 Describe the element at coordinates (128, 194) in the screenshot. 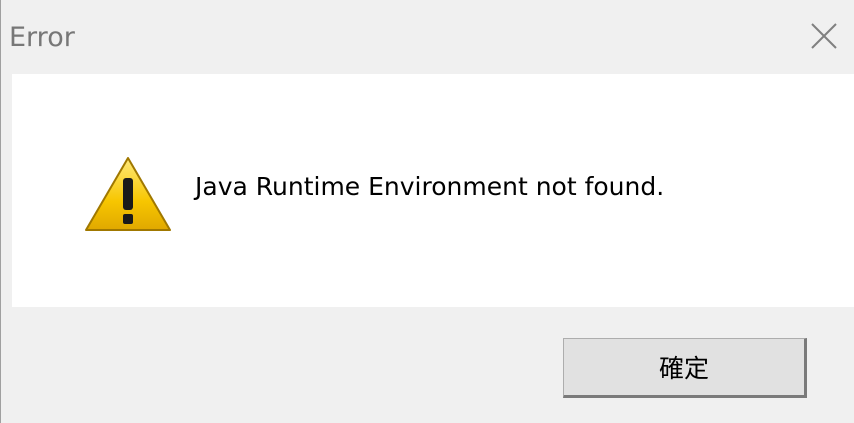

I see `warning-icon` at that location.